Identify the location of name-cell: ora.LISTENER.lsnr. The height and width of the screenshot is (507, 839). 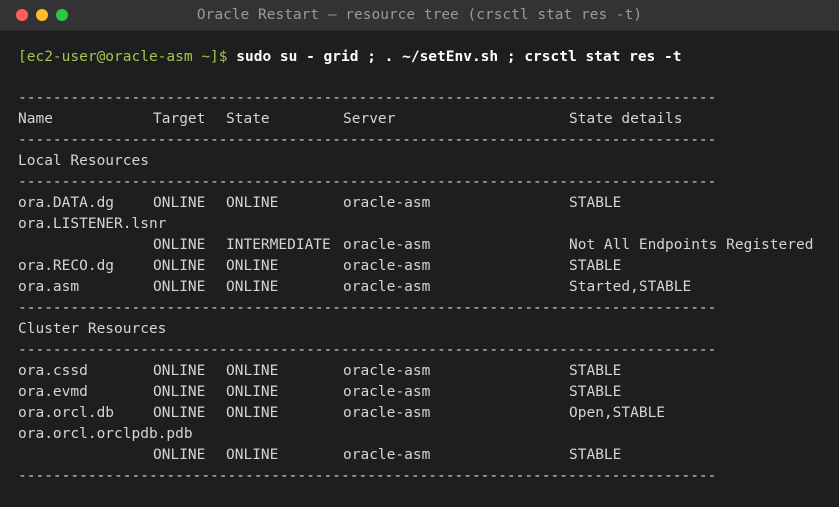
(92, 224).